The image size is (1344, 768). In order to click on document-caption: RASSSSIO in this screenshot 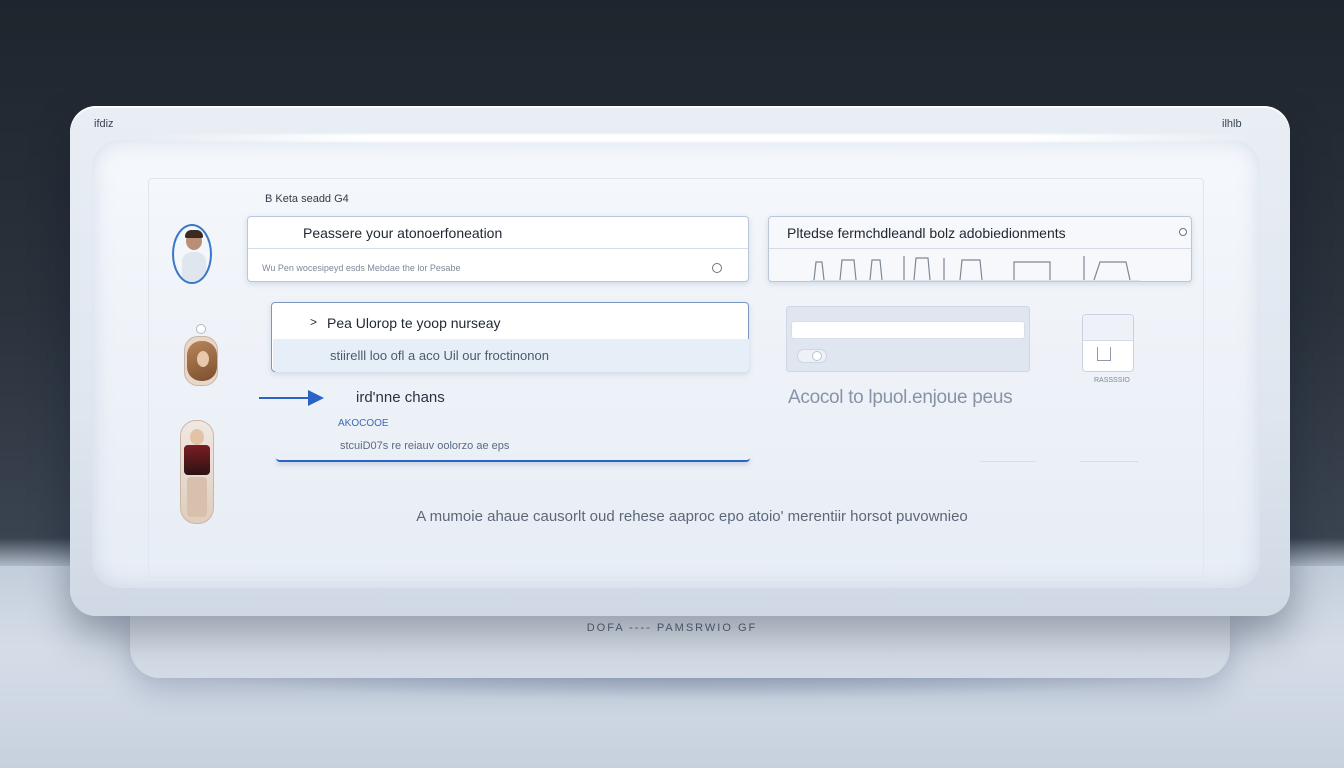, I will do `click(1112, 380)`.